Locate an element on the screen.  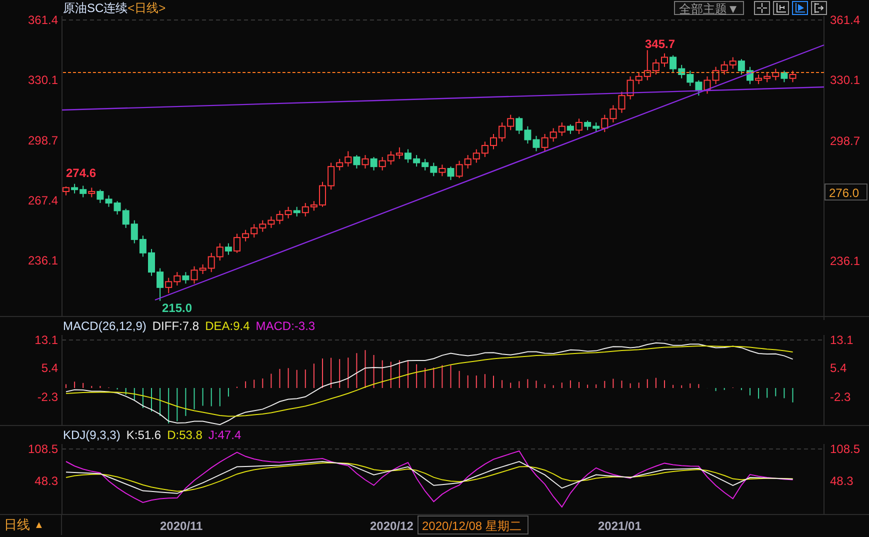
price-annotation: 274.6 is located at coordinates (81, 173).